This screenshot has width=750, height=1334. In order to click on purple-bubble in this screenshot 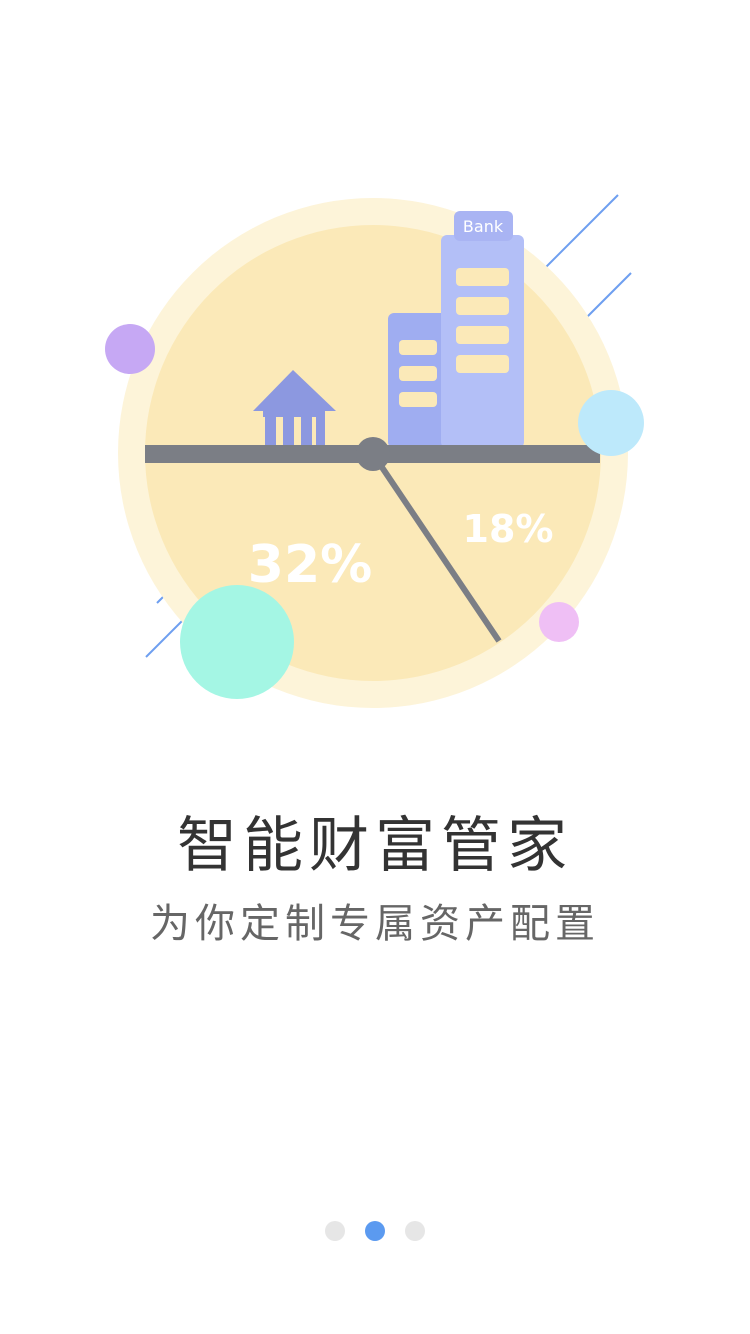, I will do `click(130, 349)`.